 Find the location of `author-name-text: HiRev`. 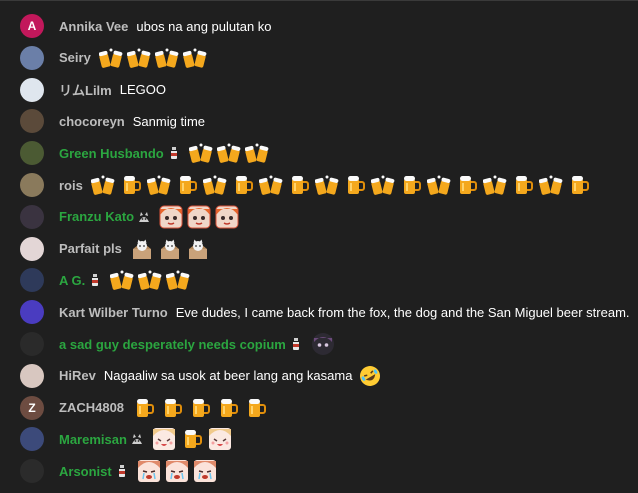

author-name-text: HiRev is located at coordinates (77, 375).